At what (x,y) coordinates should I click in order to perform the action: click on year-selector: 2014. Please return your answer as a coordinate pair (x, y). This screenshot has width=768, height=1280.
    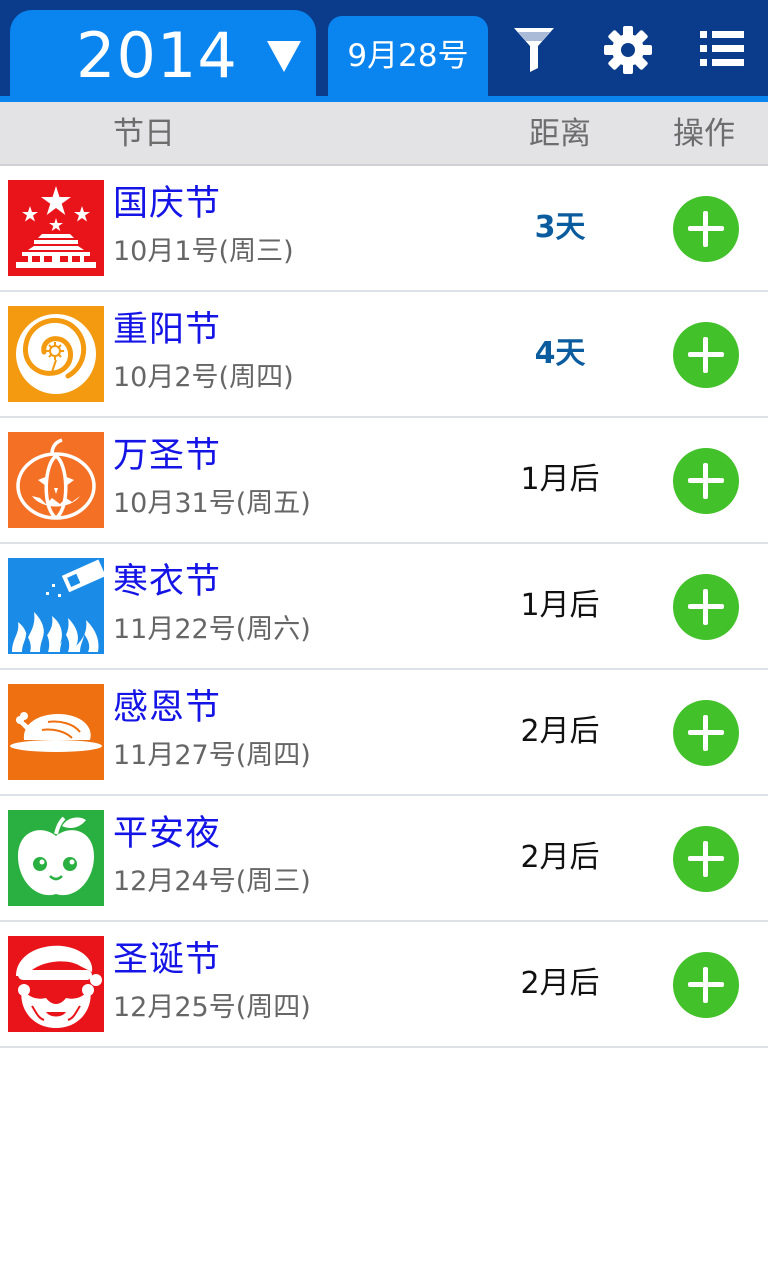
    Looking at the image, I should click on (163, 56).